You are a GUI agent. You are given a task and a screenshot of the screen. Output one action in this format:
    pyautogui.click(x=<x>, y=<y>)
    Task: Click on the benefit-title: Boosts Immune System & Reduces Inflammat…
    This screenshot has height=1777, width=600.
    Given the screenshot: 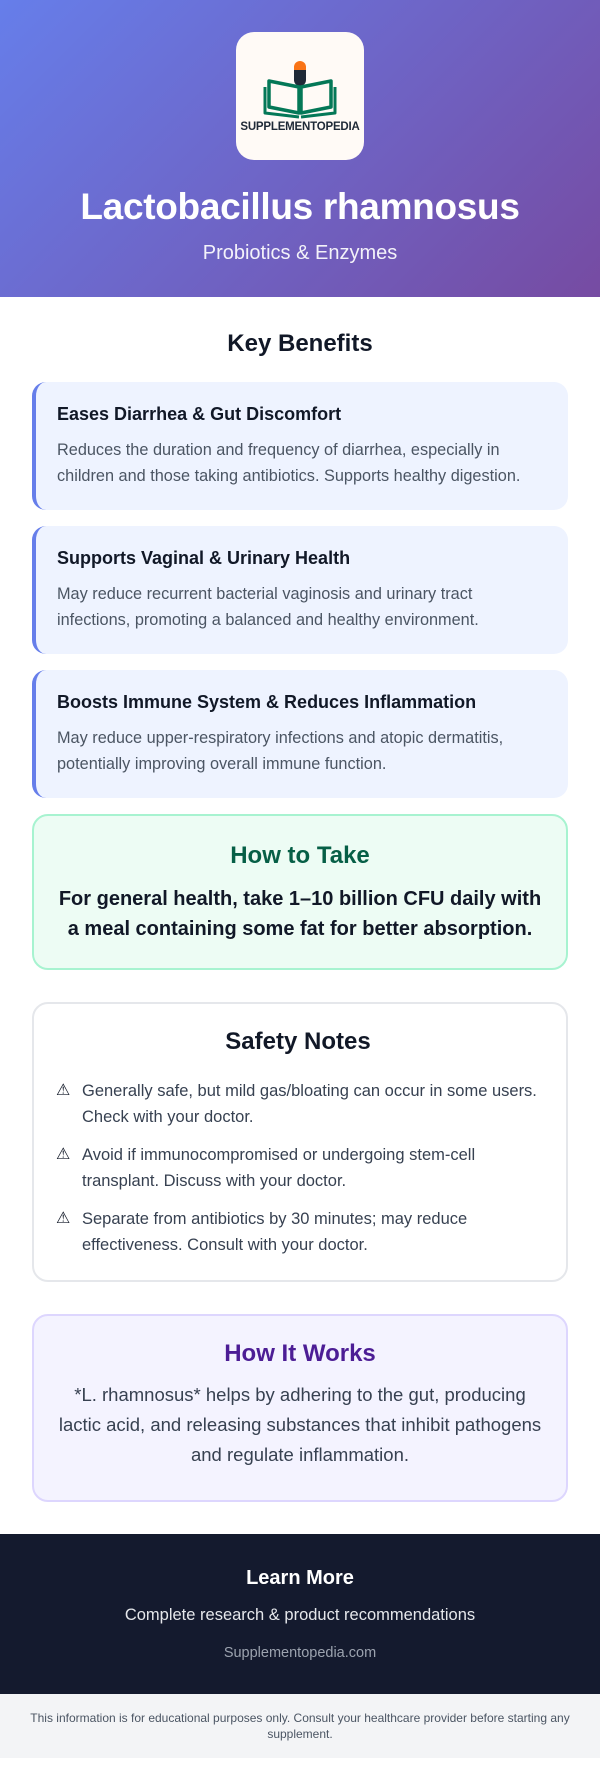 What is the action you would take?
    pyautogui.click(x=267, y=702)
    